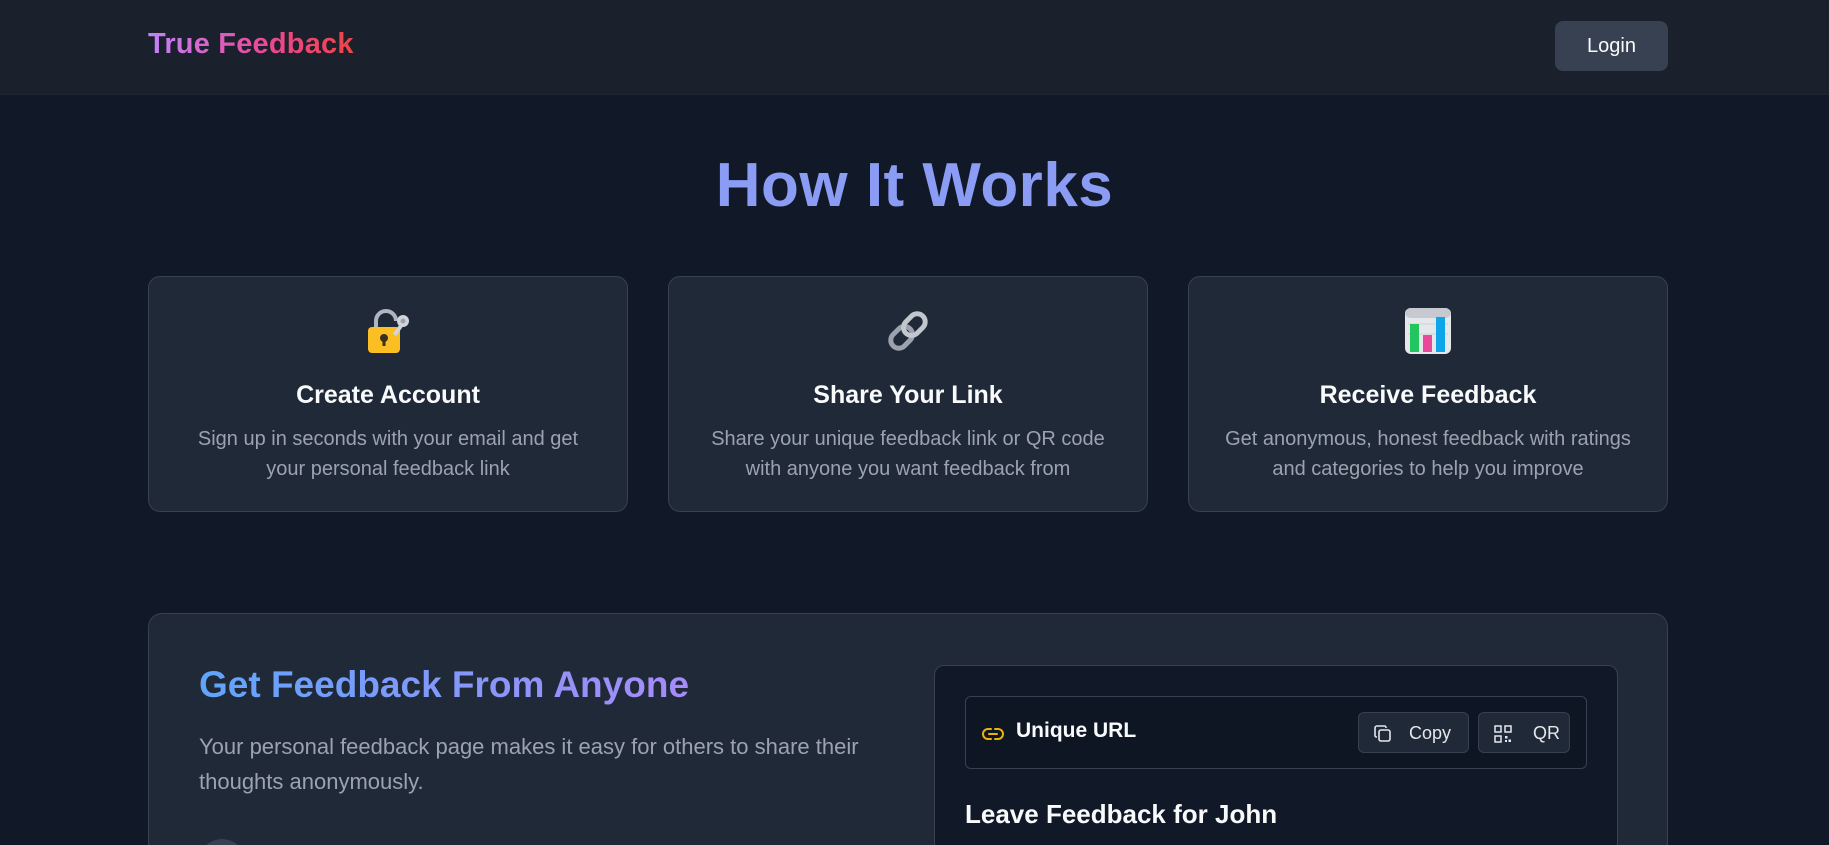  I want to click on qr-code-icon, so click(1503, 734).